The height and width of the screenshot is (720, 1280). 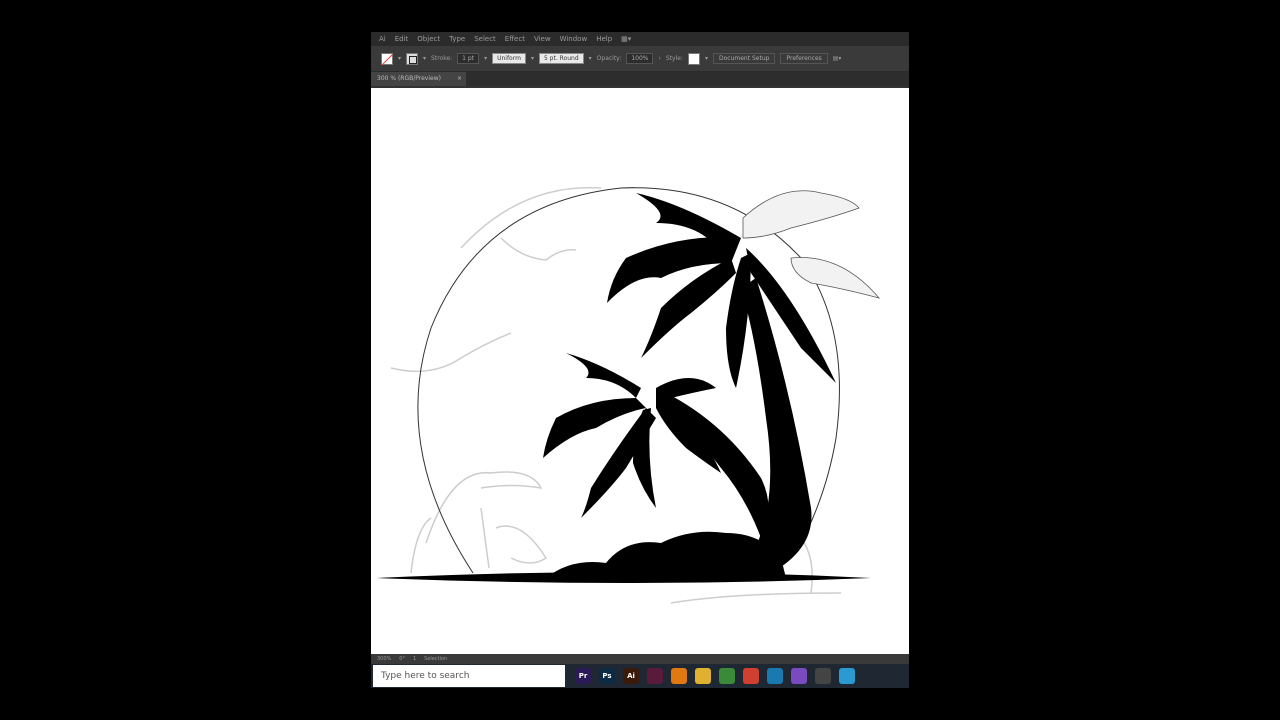 I want to click on premiere-pro-icon: Pr, so click(x=583, y=676).